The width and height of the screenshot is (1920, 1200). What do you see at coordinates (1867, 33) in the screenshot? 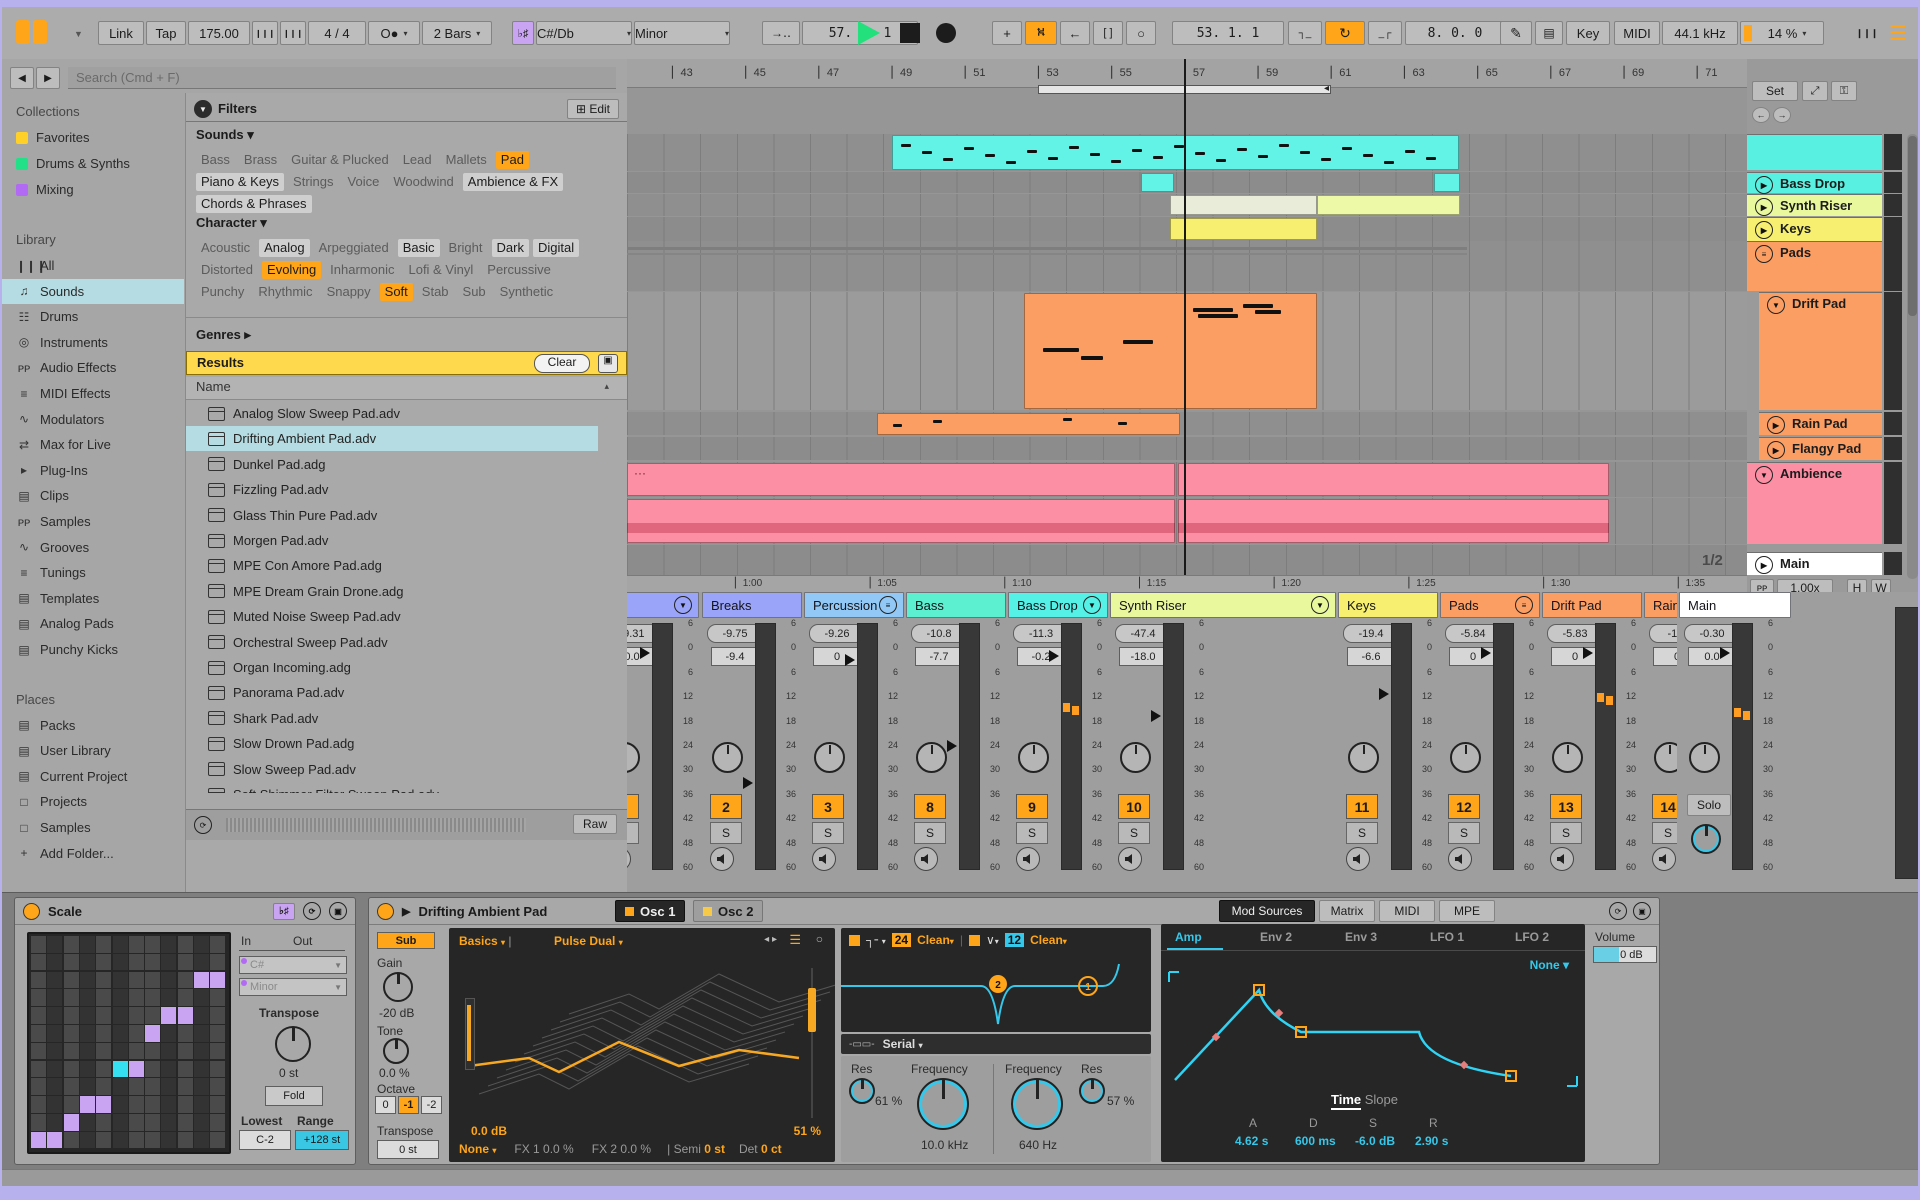
I see `overview-toggle-button: ❙❙❙` at bounding box center [1867, 33].